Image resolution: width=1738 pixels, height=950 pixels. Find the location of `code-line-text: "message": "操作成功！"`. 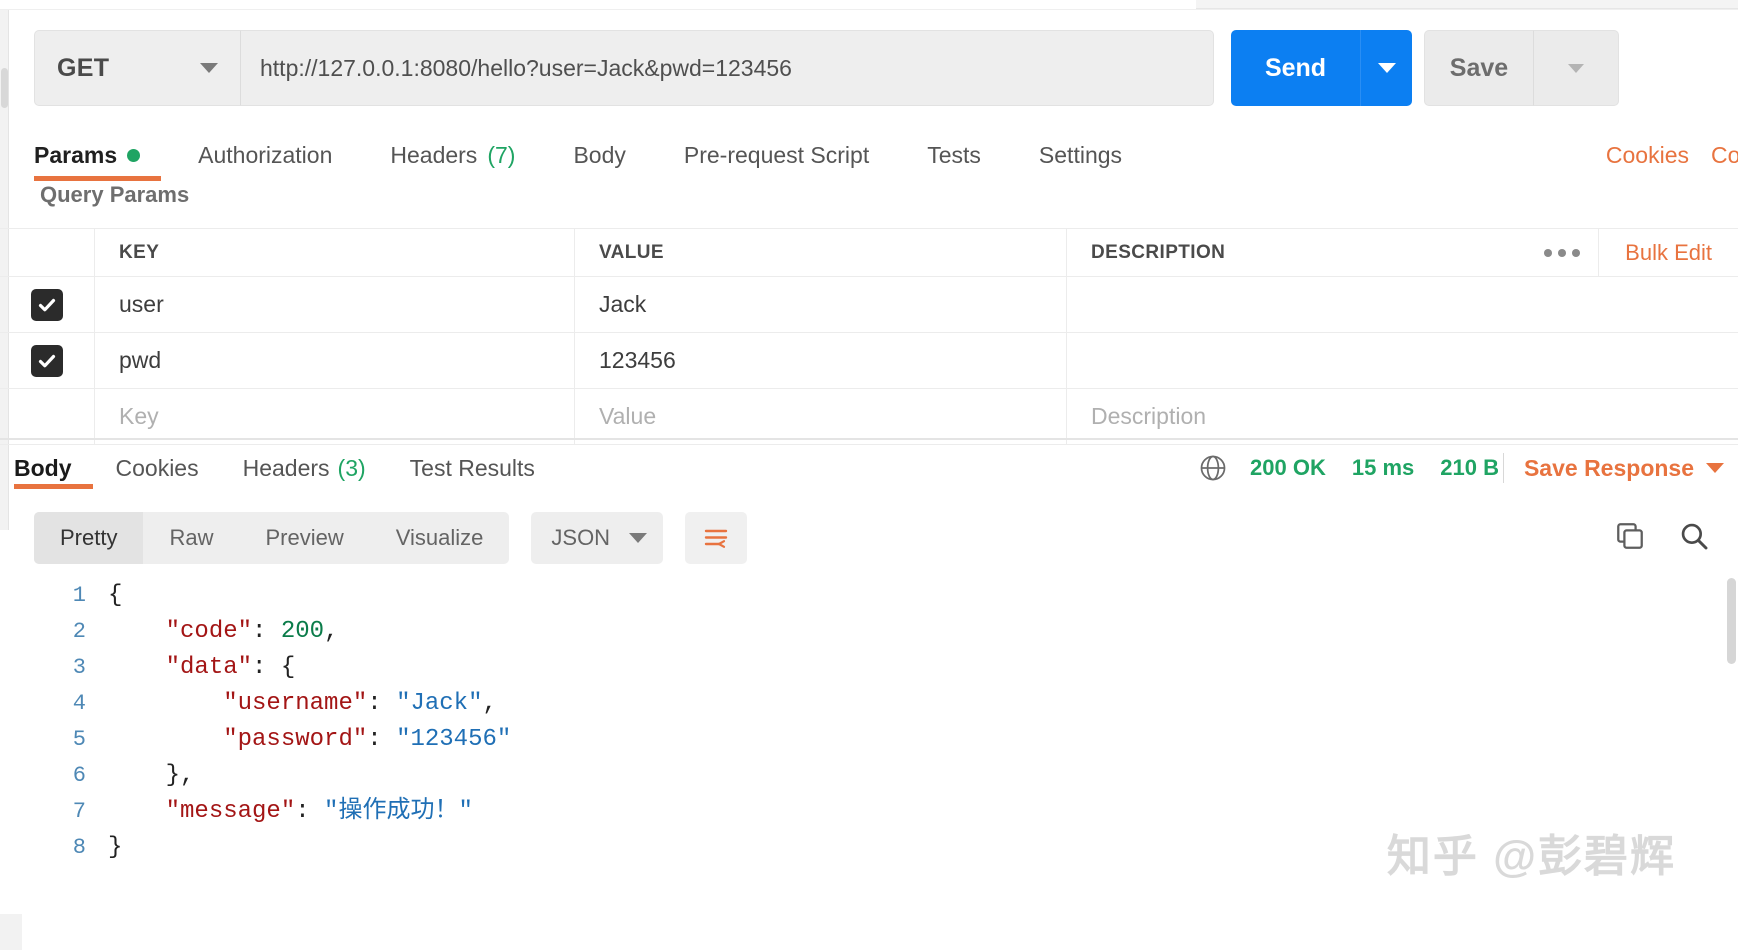

code-line-text: "message": "操作成功！" is located at coordinates (290, 812).